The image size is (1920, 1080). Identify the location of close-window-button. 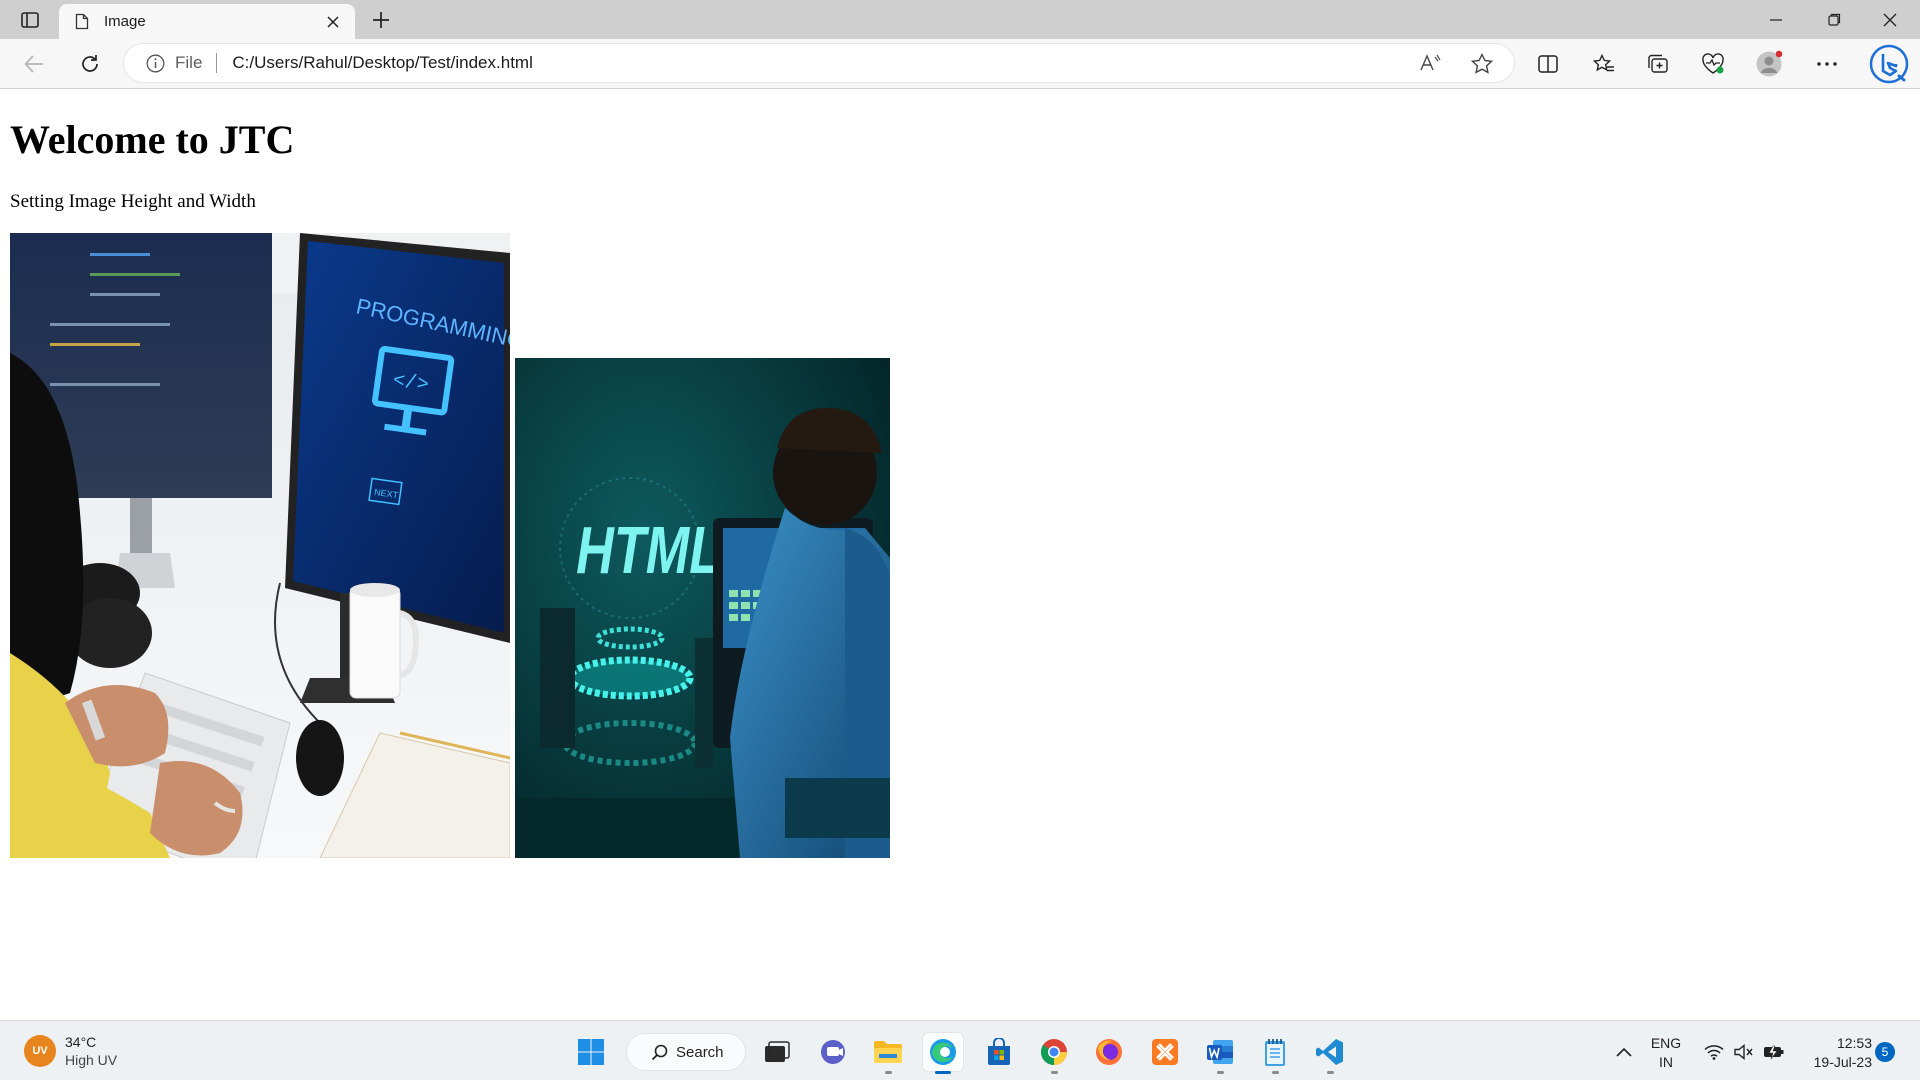
(1890, 19).